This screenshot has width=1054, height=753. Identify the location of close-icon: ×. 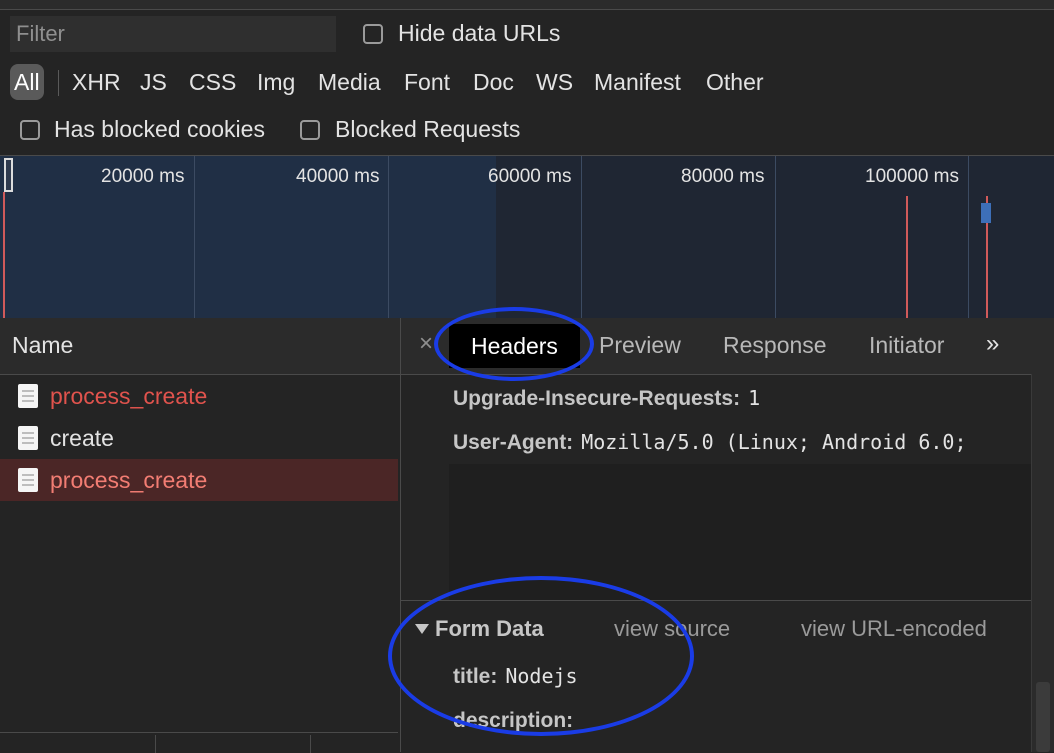
(426, 344).